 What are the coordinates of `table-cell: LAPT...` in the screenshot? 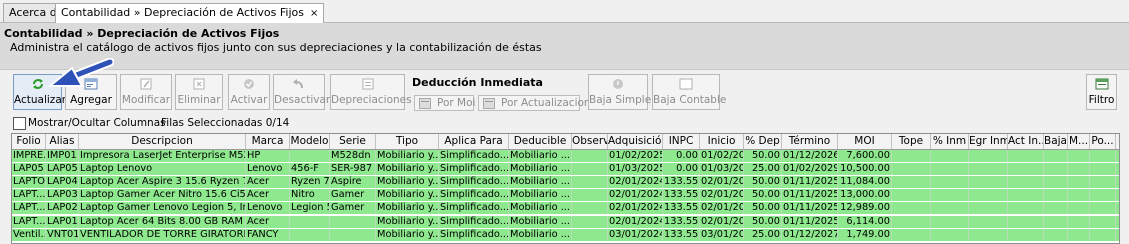 It's located at (29, 208).